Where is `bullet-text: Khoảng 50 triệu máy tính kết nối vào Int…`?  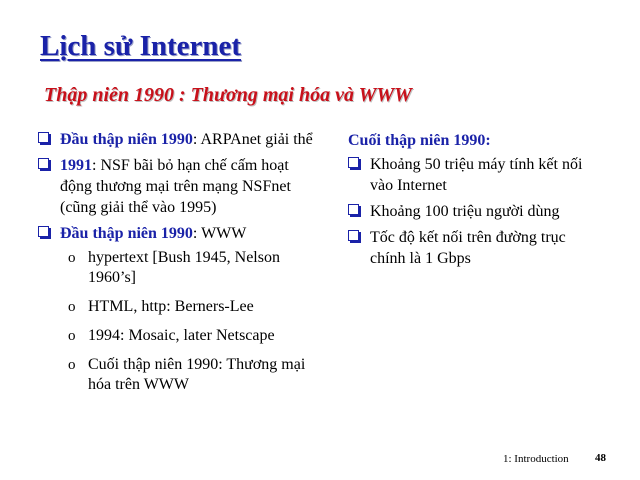
bullet-text: Khoảng 50 triệu máy tính kết nối vào Int… is located at coordinates (476, 175).